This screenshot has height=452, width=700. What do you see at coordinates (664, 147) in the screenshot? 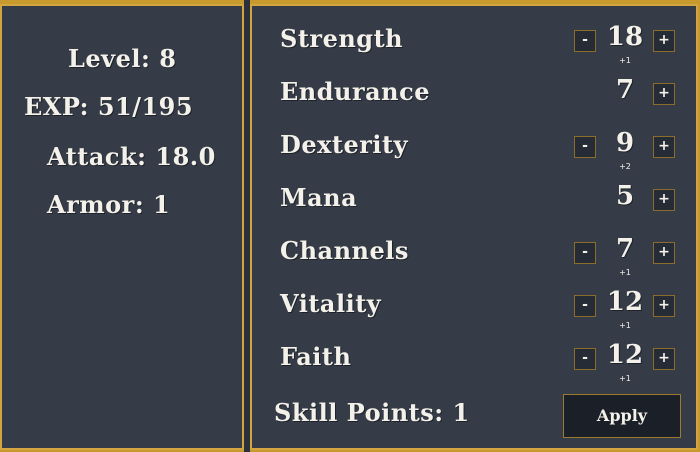
I see `dexterity-increase-button: +` at bounding box center [664, 147].